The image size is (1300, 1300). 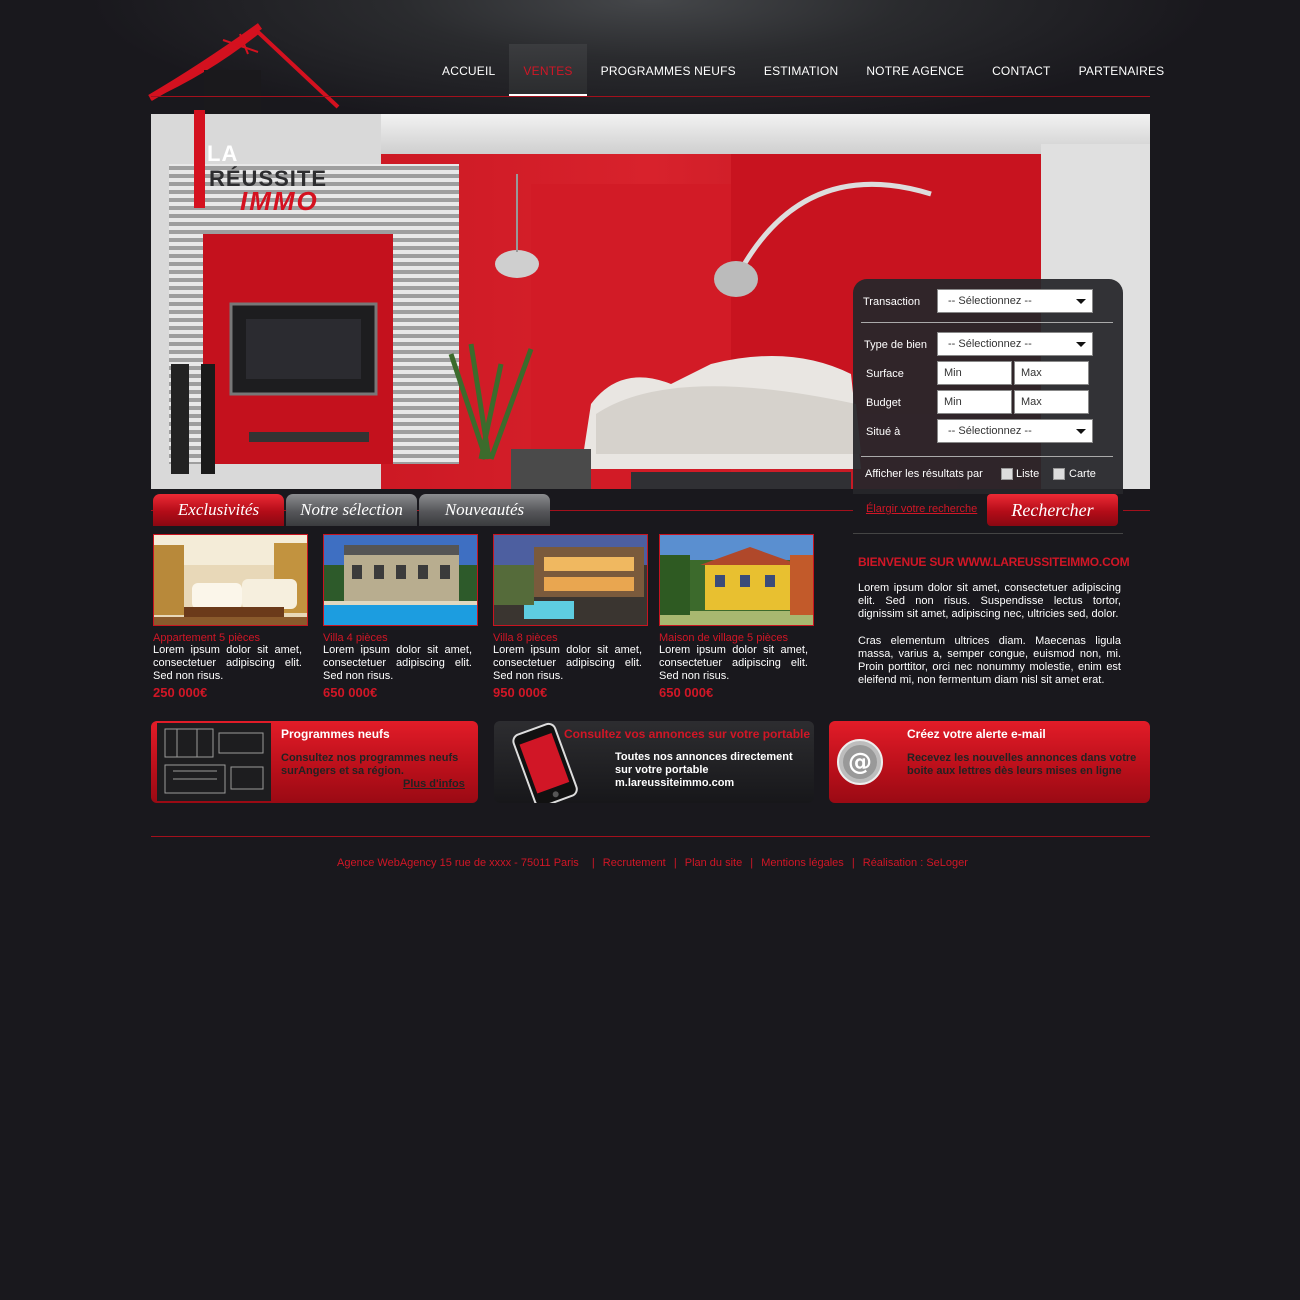 I want to click on type-select: -- Sélectionnez --, so click(x=1015, y=344).